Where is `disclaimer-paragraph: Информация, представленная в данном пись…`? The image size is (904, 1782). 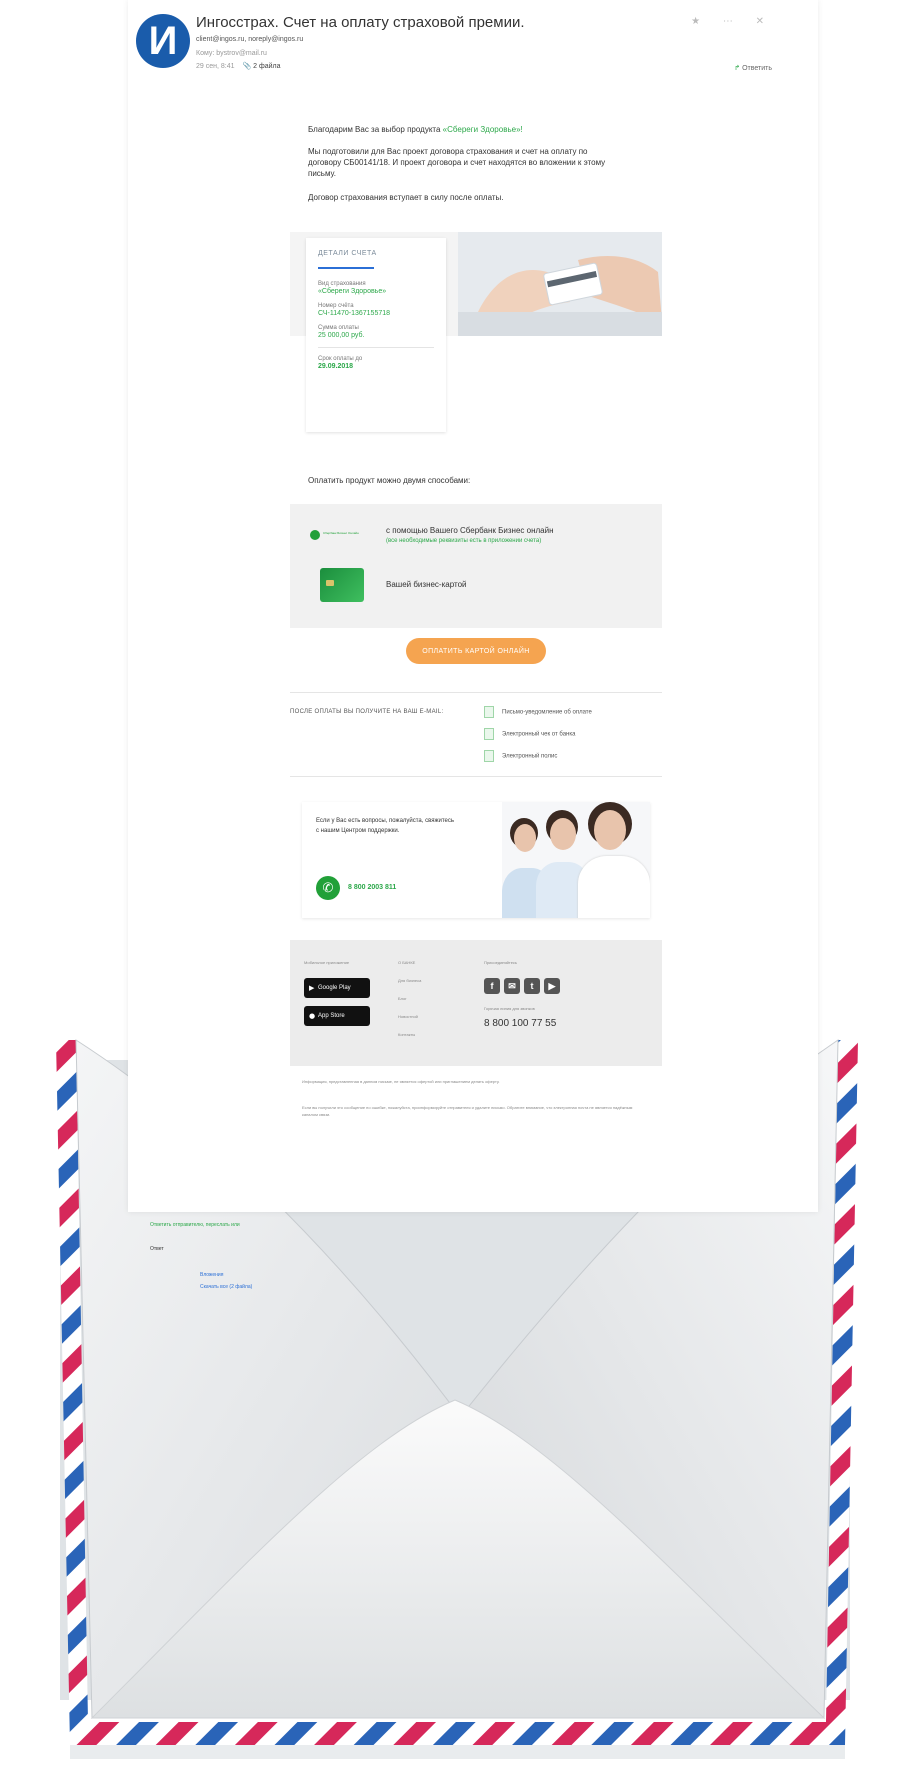
disclaimer-paragraph: Информация, представленная в данном пись… is located at coordinates (401, 1081).